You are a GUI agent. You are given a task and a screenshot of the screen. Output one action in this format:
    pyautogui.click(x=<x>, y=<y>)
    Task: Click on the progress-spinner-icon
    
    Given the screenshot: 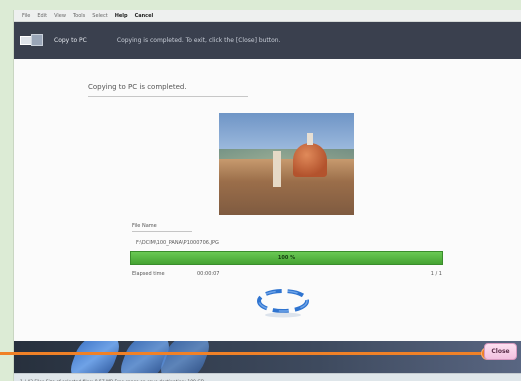 What is the action you would take?
    pyautogui.click(x=283, y=303)
    